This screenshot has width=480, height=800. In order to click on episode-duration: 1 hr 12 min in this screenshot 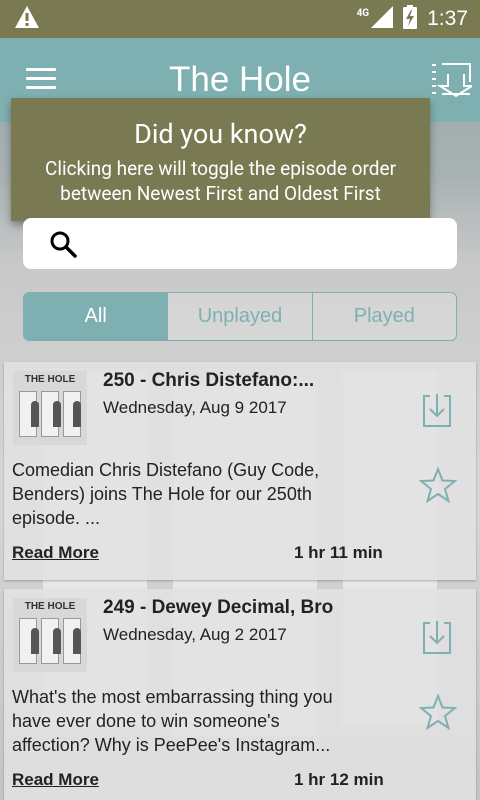, I will do `click(339, 779)`.